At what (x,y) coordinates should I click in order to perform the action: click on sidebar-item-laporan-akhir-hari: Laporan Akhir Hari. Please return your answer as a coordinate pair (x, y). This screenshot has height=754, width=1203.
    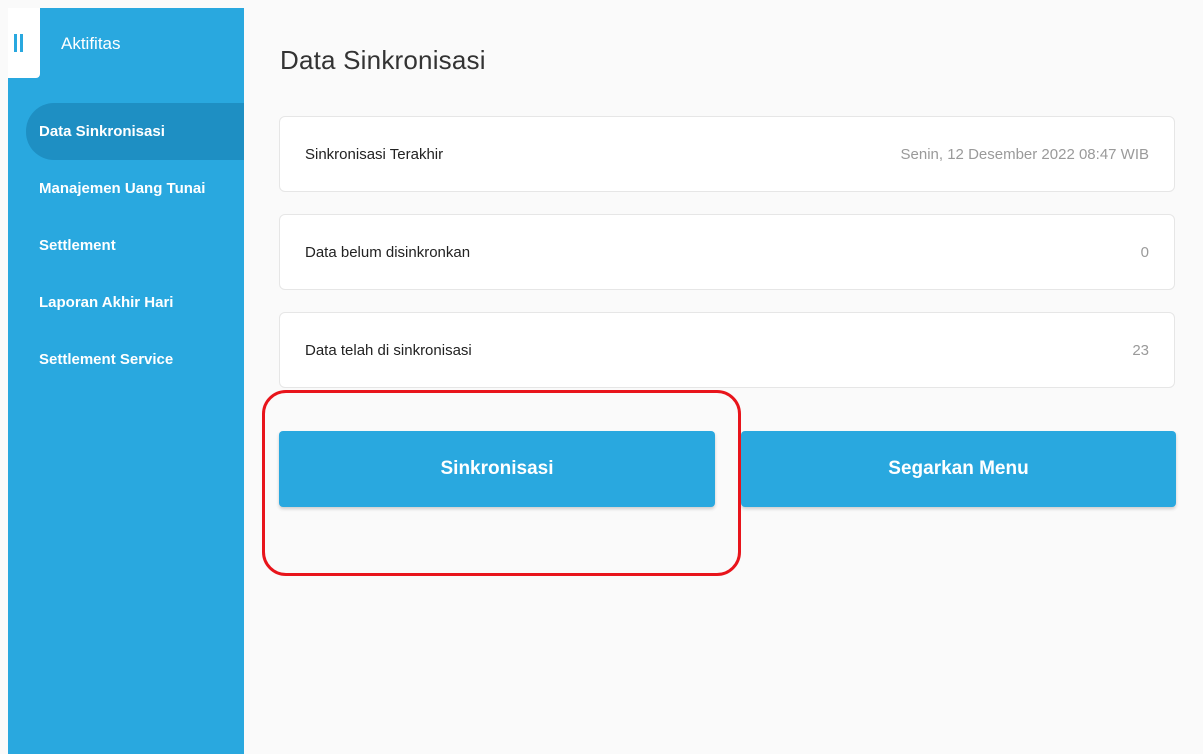
    Looking at the image, I should click on (135, 302).